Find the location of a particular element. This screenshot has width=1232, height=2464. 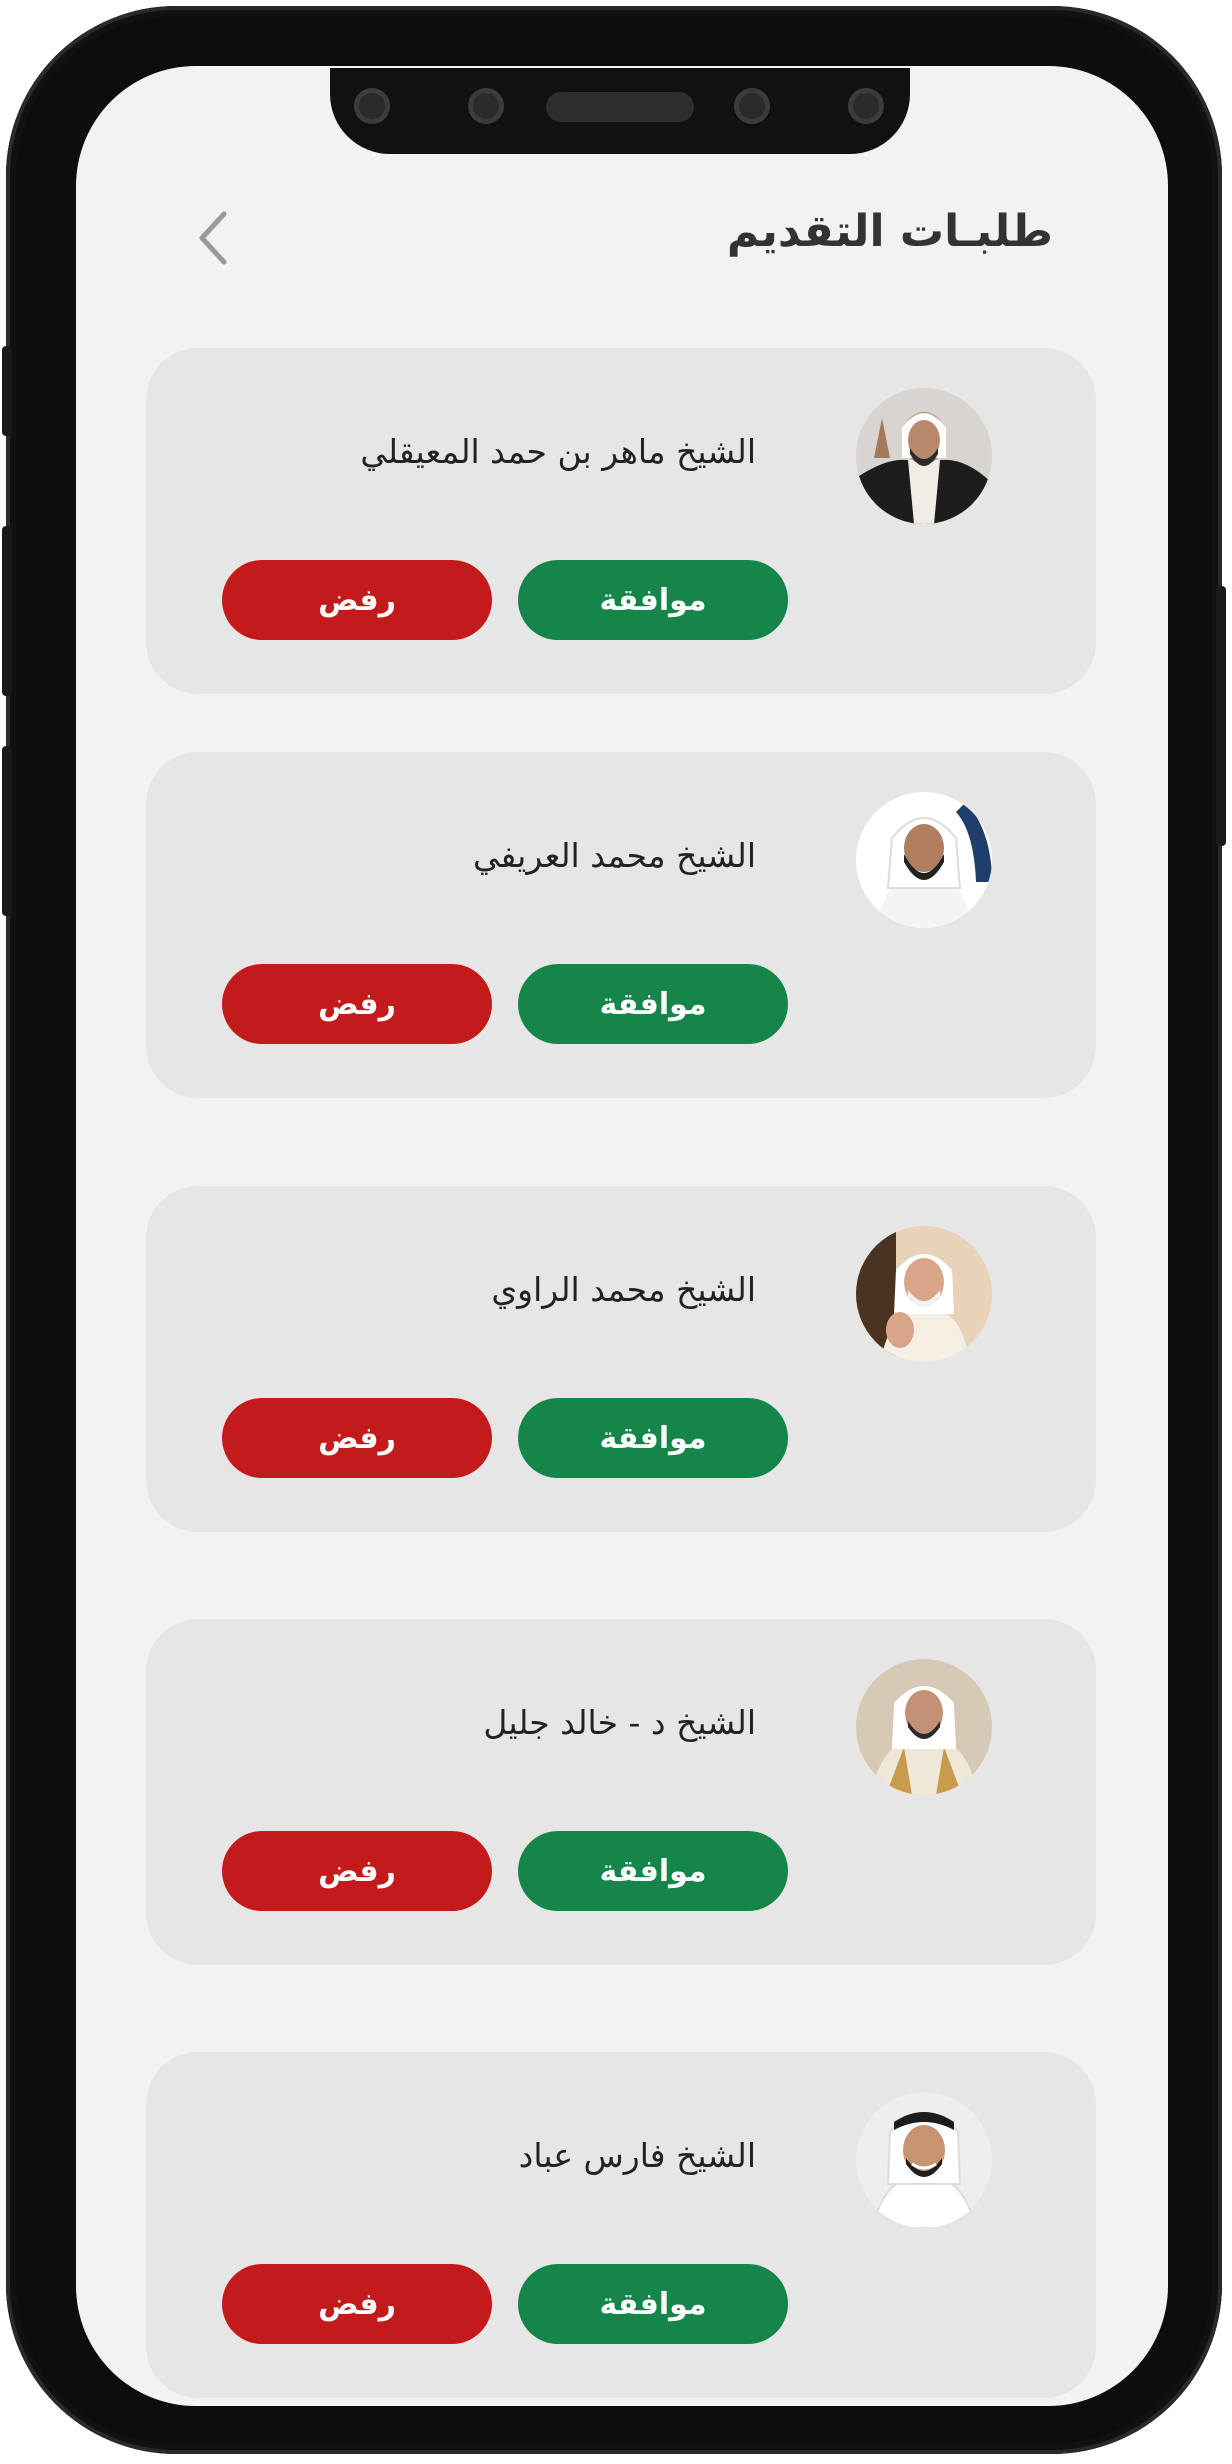

proximity-sensor-icon is located at coordinates (866, 106).